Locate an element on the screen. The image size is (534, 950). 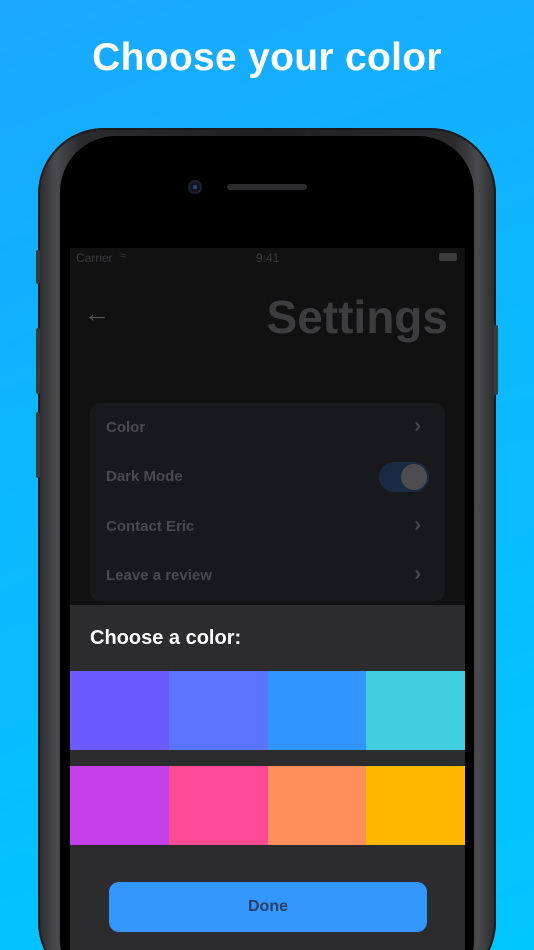
sheet-title: Choose a color: is located at coordinates (166, 638).